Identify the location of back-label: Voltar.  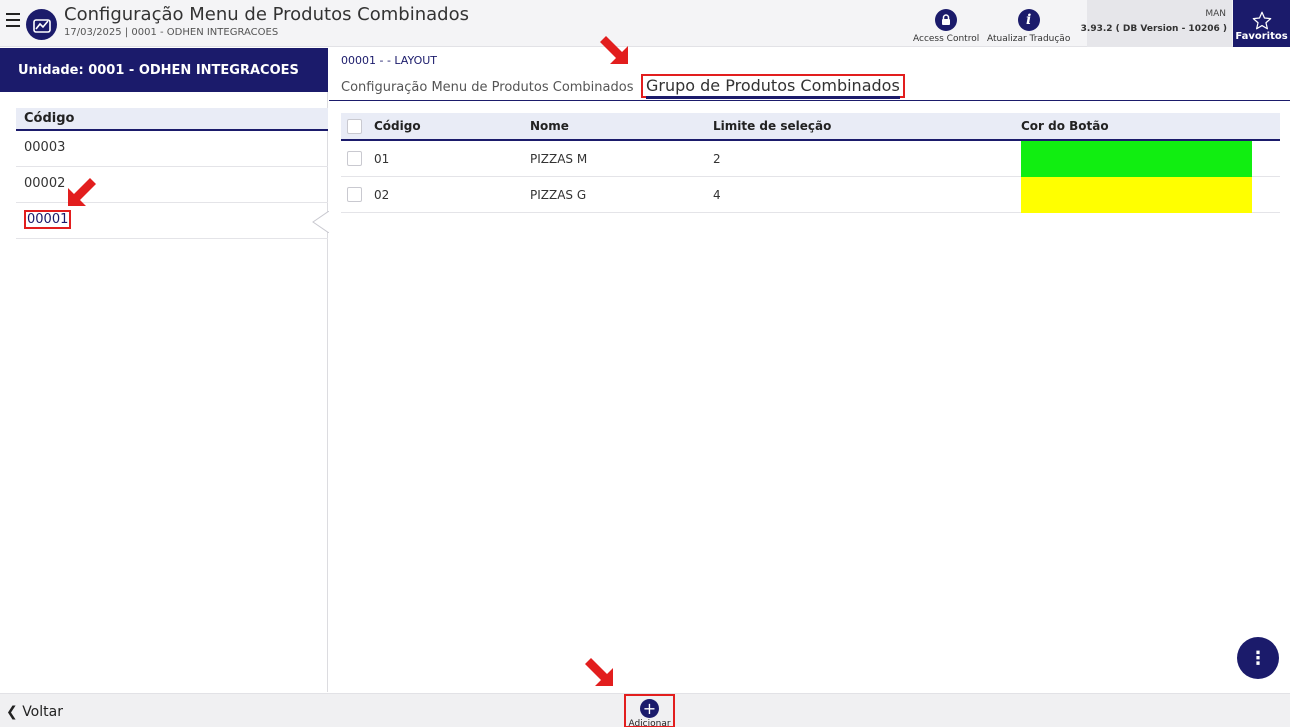
(42, 712).